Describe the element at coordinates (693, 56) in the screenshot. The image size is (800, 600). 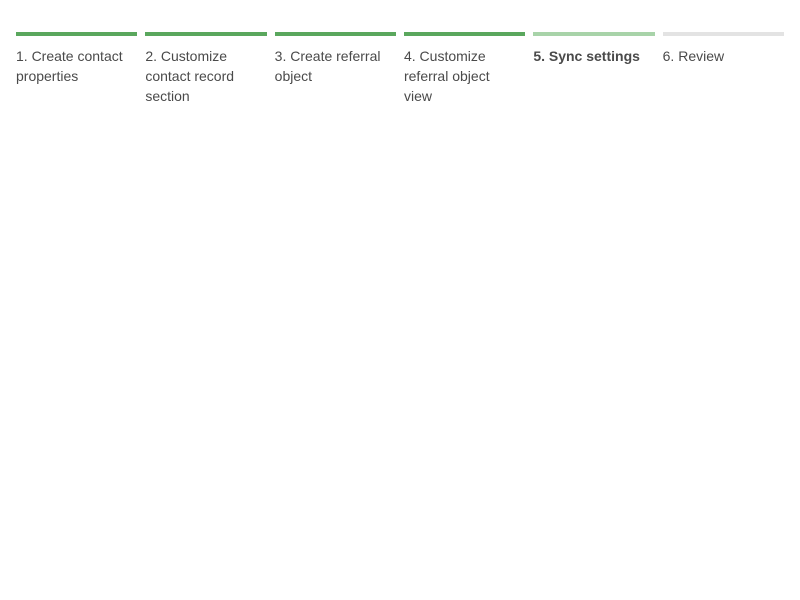
I see `step-label: 6. Review` at that location.